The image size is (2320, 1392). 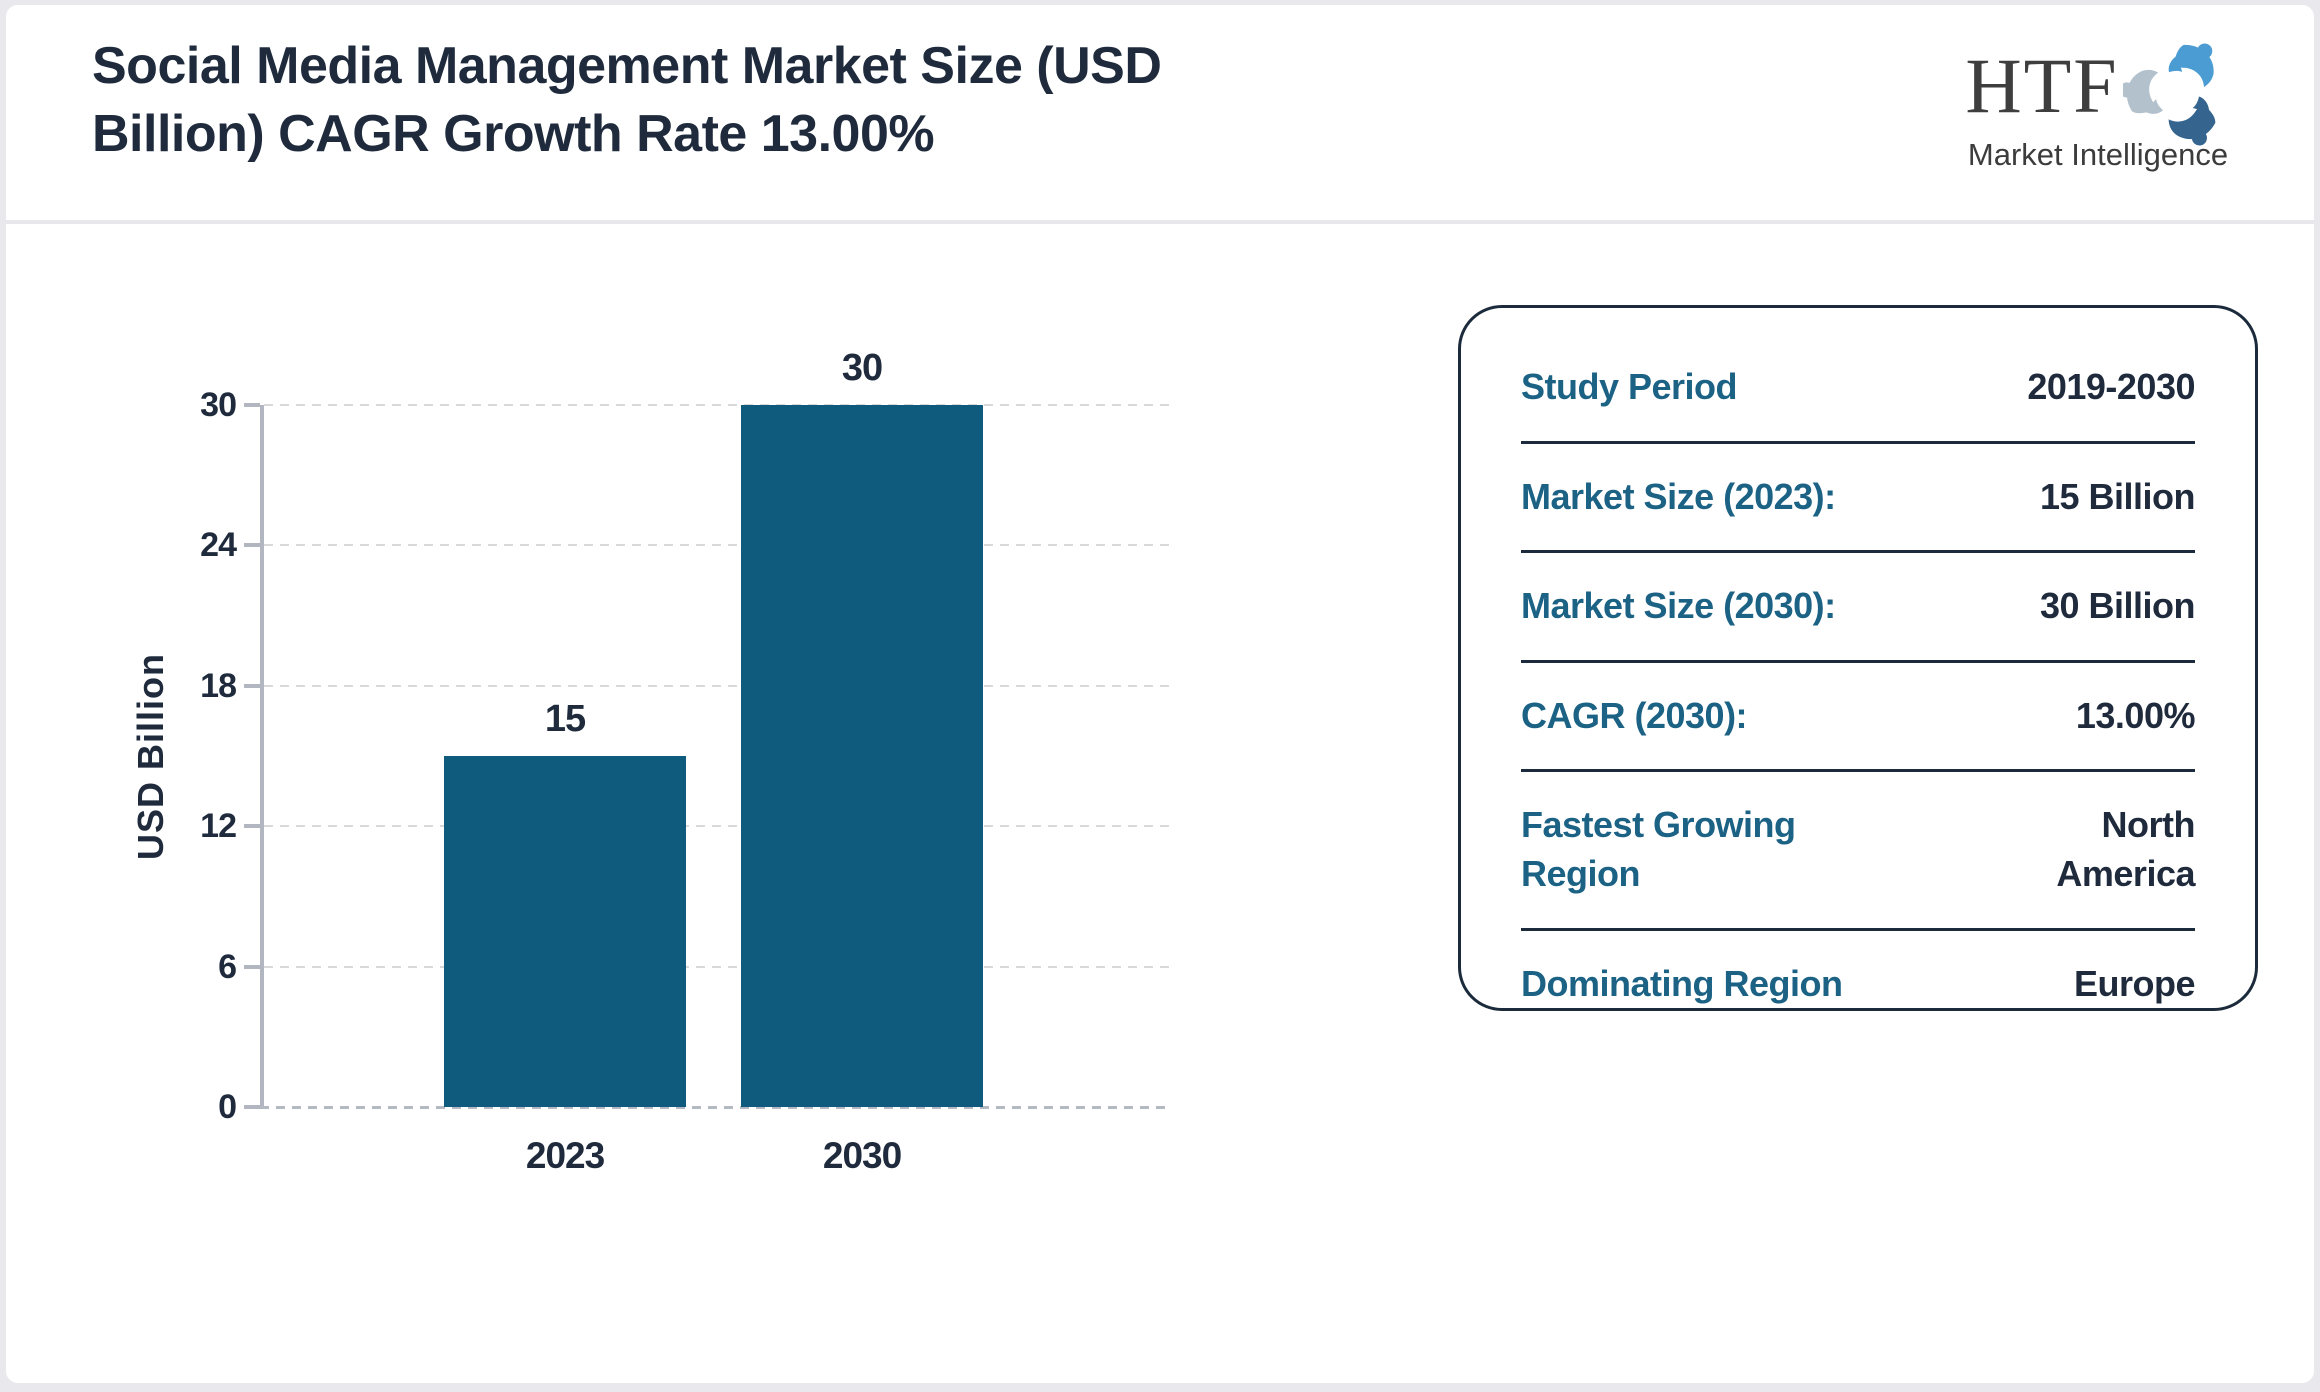 What do you see at coordinates (1858, 499) in the screenshot?
I see `info-row: Market Size (2023): 15 Billion` at bounding box center [1858, 499].